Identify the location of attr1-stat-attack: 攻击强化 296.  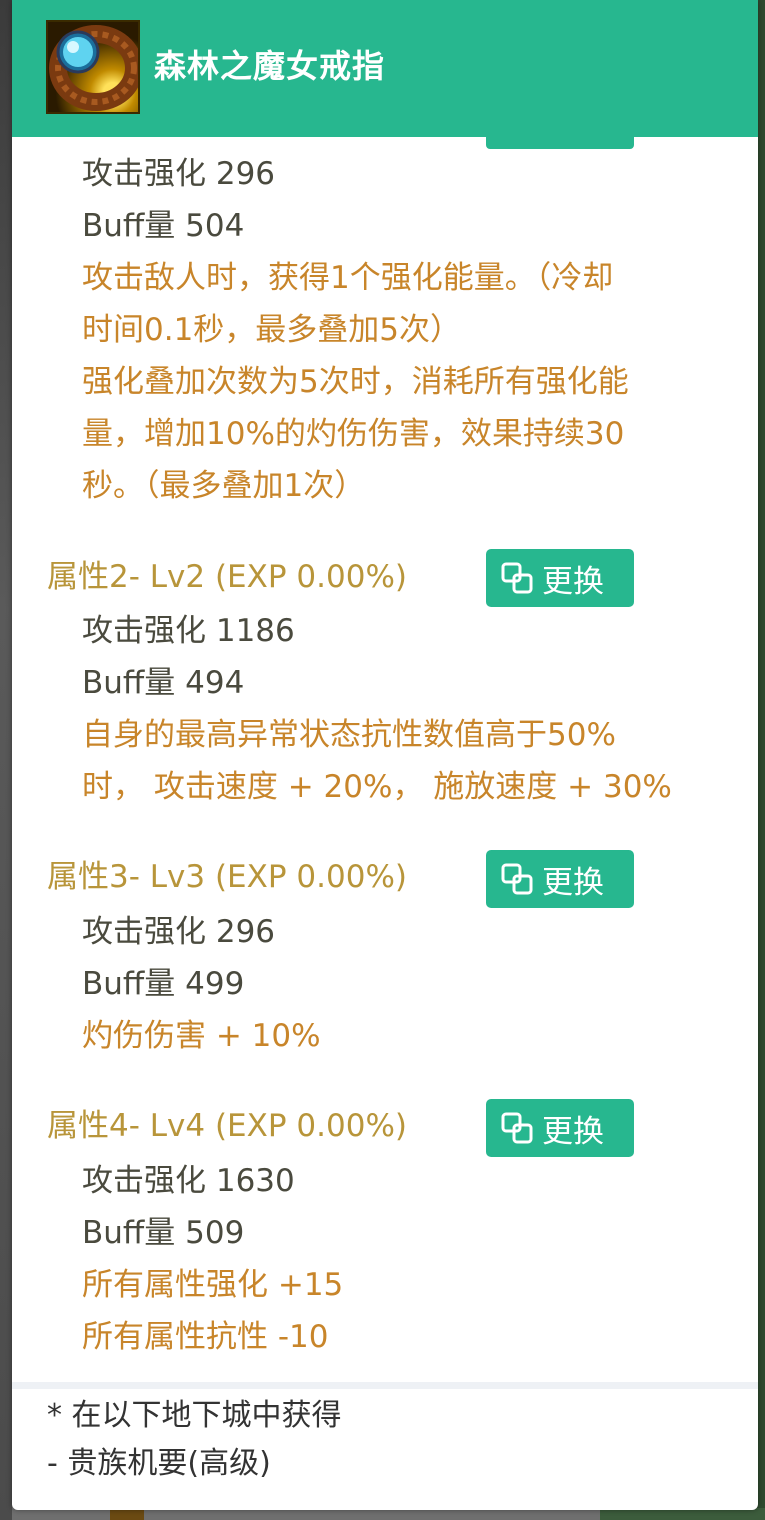
(179, 174).